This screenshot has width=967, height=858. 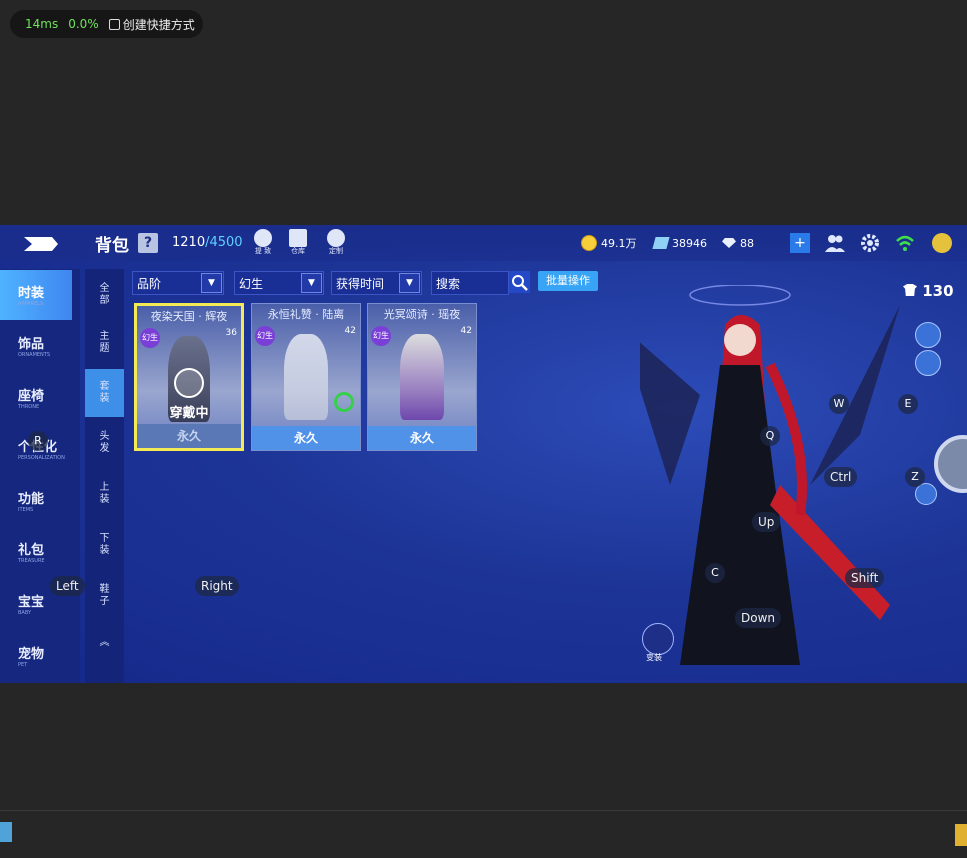 What do you see at coordinates (279, 283) in the screenshot?
I see `type-filter: 幻生 ▼` at bounding box center [279, 283].